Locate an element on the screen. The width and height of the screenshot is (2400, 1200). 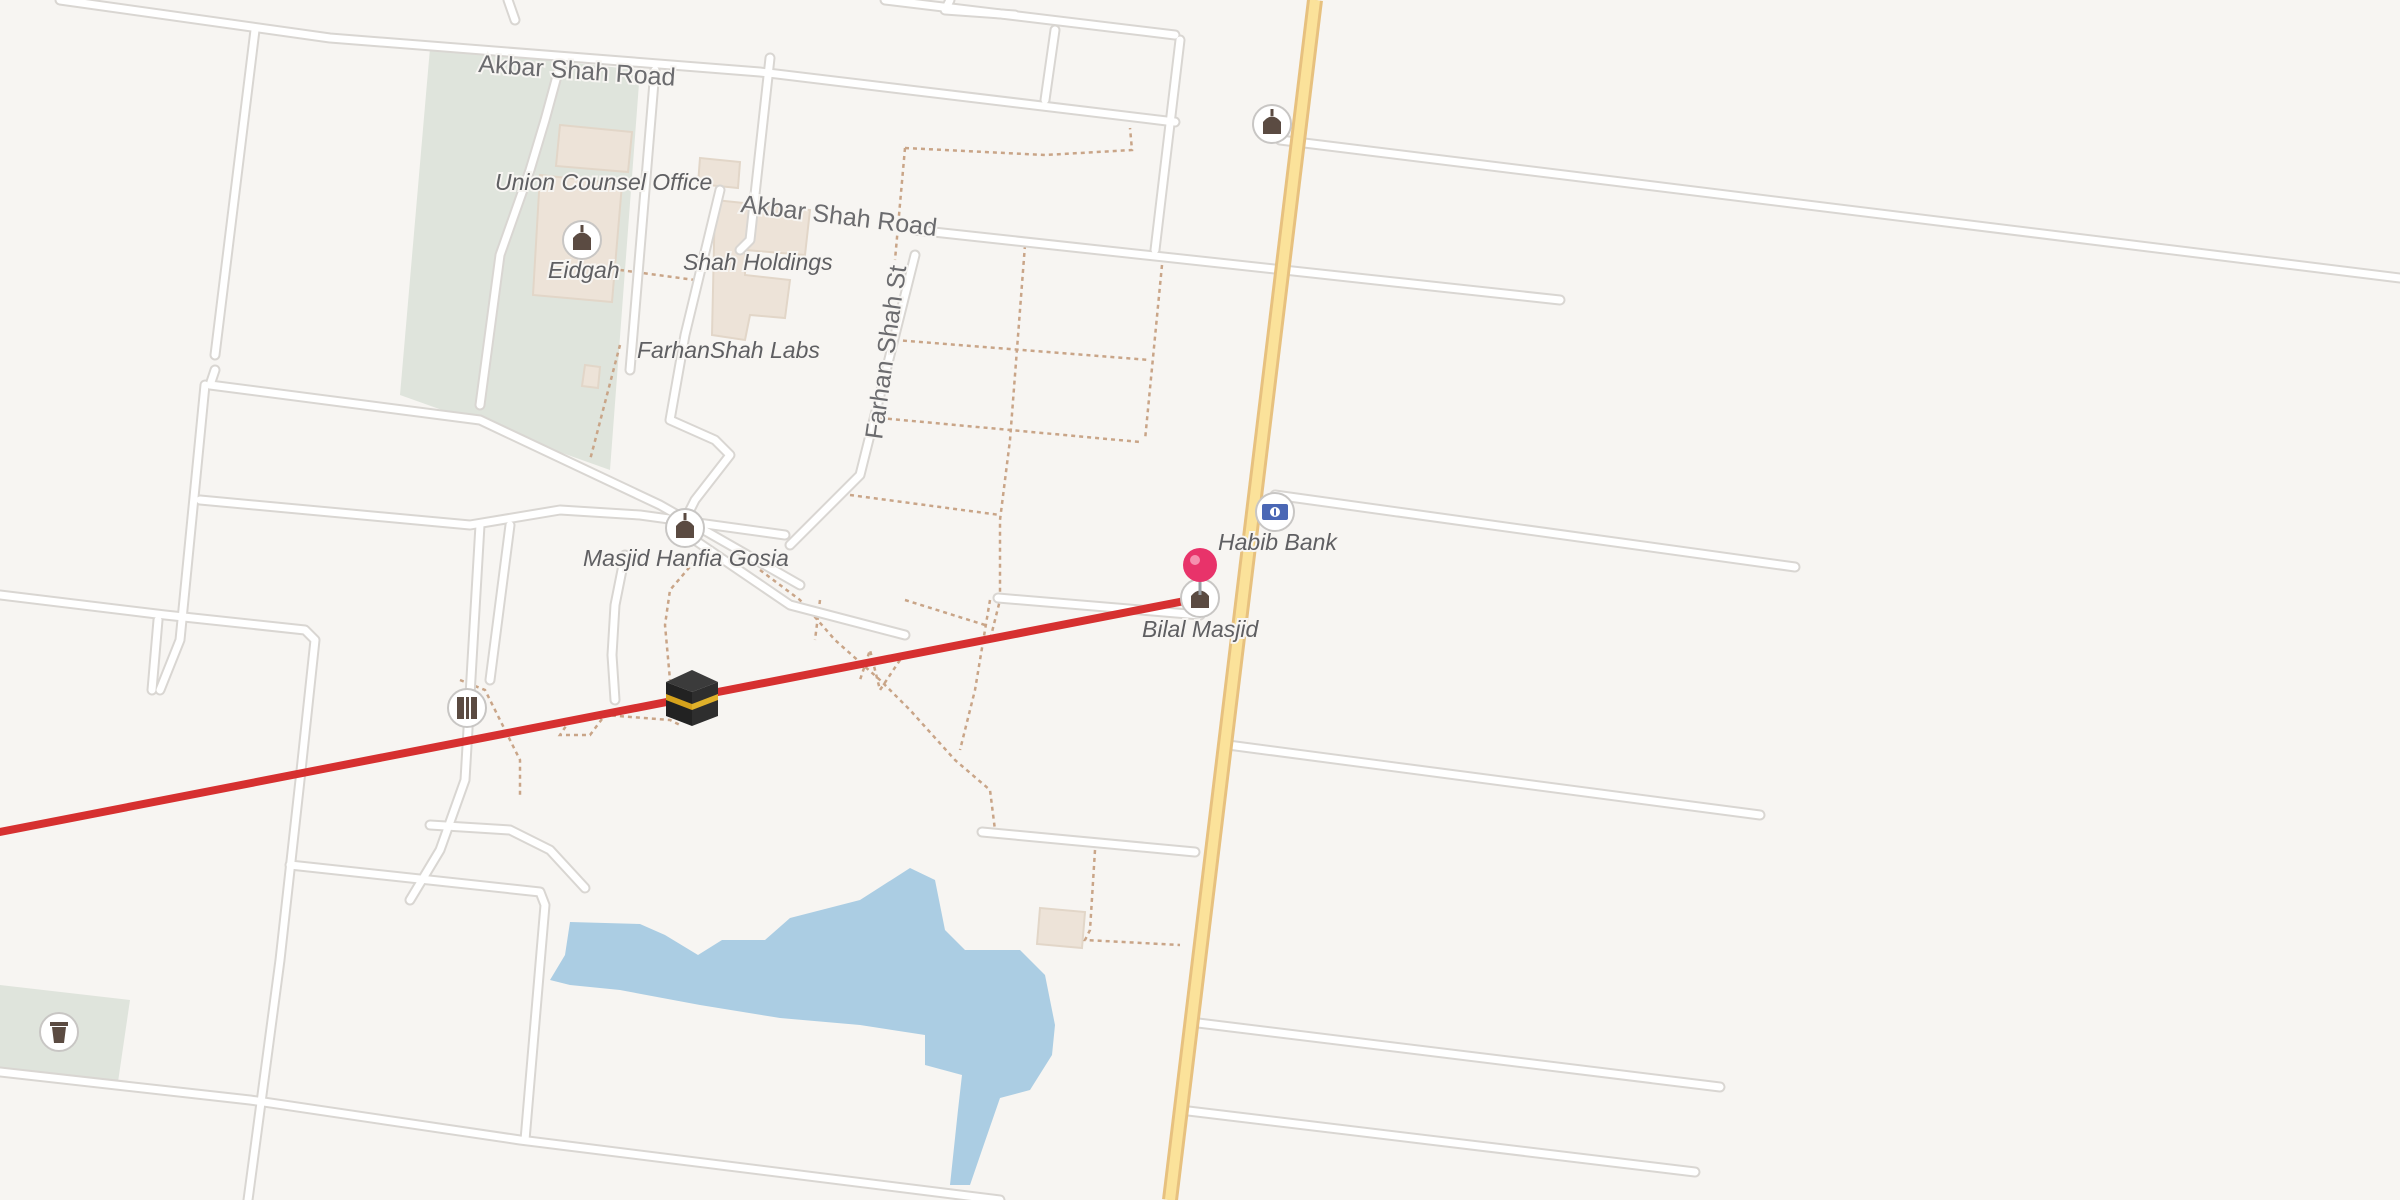
poi-label-shah-holdings: Shah Holdings is located at coordinates (758, 262).